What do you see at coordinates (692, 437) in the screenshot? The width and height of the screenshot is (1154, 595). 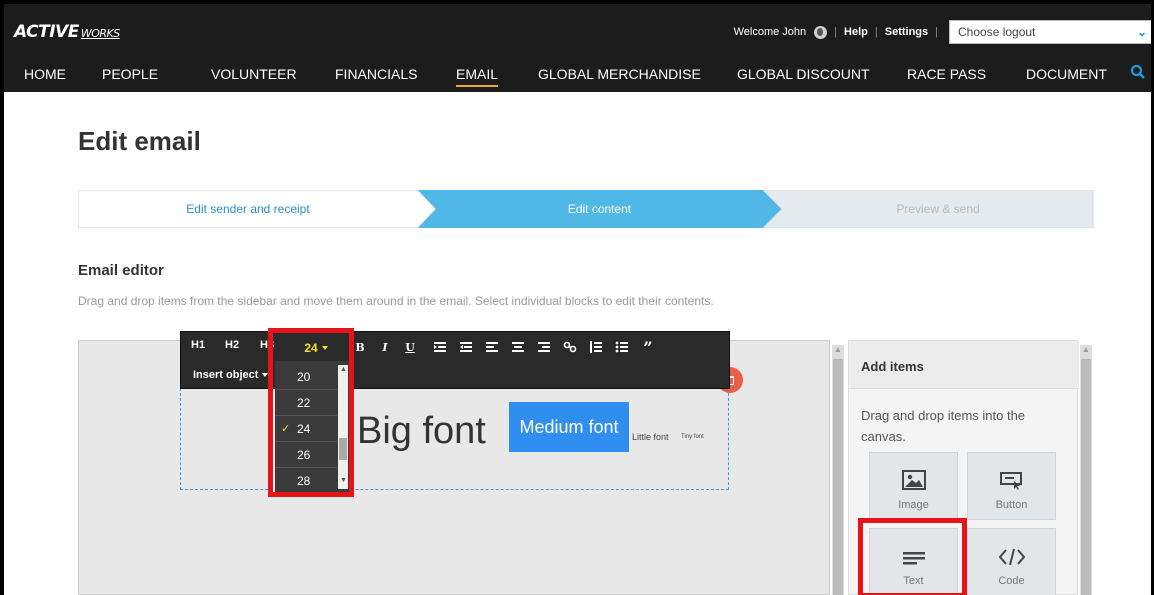 I see `tiny-font-text: Tiny font` at bounding box center [692, 437].